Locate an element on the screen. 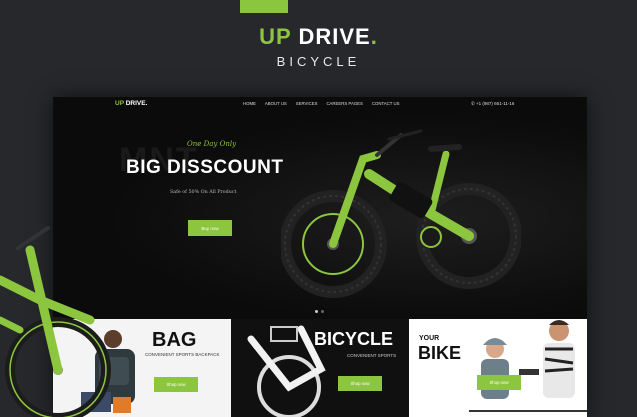  left-bike-image is located at coordinates (55, 321).